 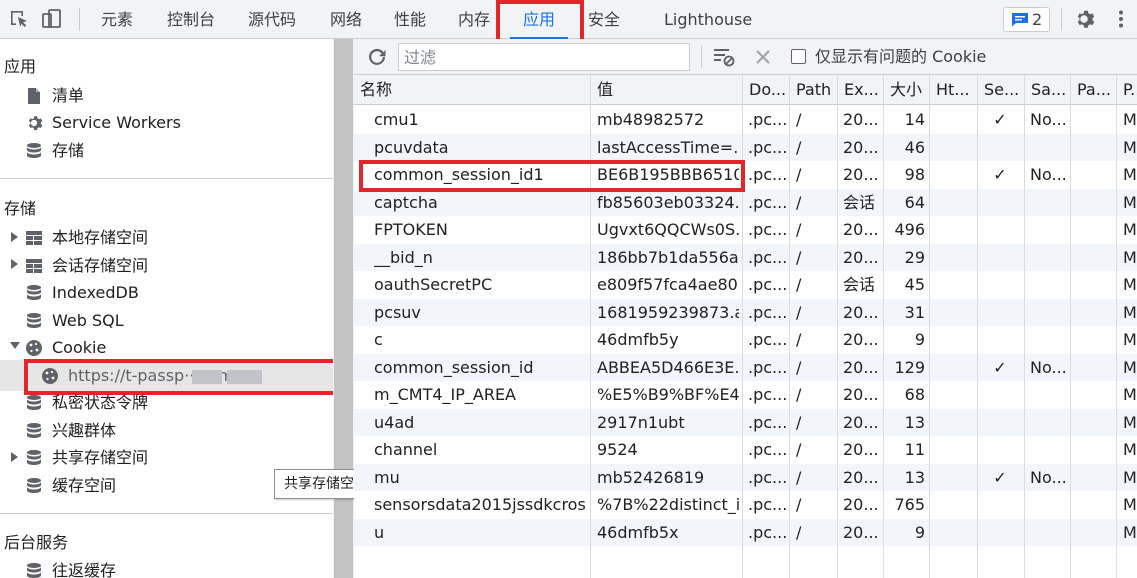 What do you see at coordinates (745, 202) in the screenshot?
I see `table-row: captcha fb85603eb03324... .pc... / 会话 64 M` at bounding box center [745, 202].